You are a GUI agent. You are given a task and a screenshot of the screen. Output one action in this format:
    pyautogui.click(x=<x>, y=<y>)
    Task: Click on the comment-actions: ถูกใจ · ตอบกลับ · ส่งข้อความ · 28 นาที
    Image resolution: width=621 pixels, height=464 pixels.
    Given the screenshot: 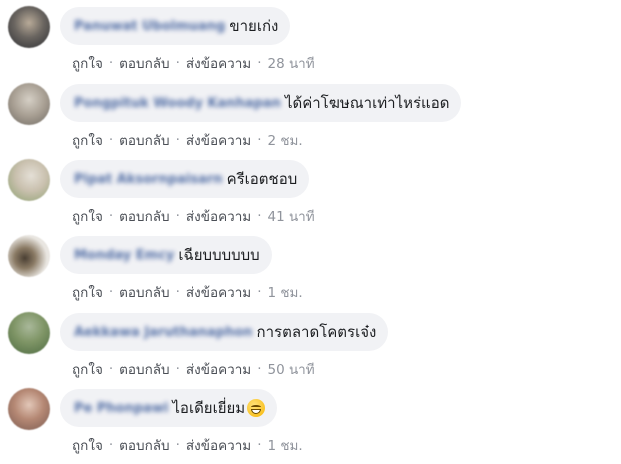 What is the action you would take?
    pyautogui.click(x=193, y=63)
    